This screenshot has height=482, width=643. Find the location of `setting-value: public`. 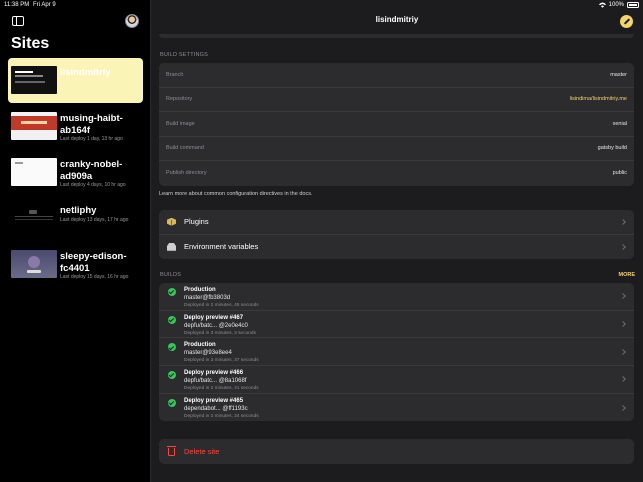

setting-value: public is located at coordinates (619, 173).